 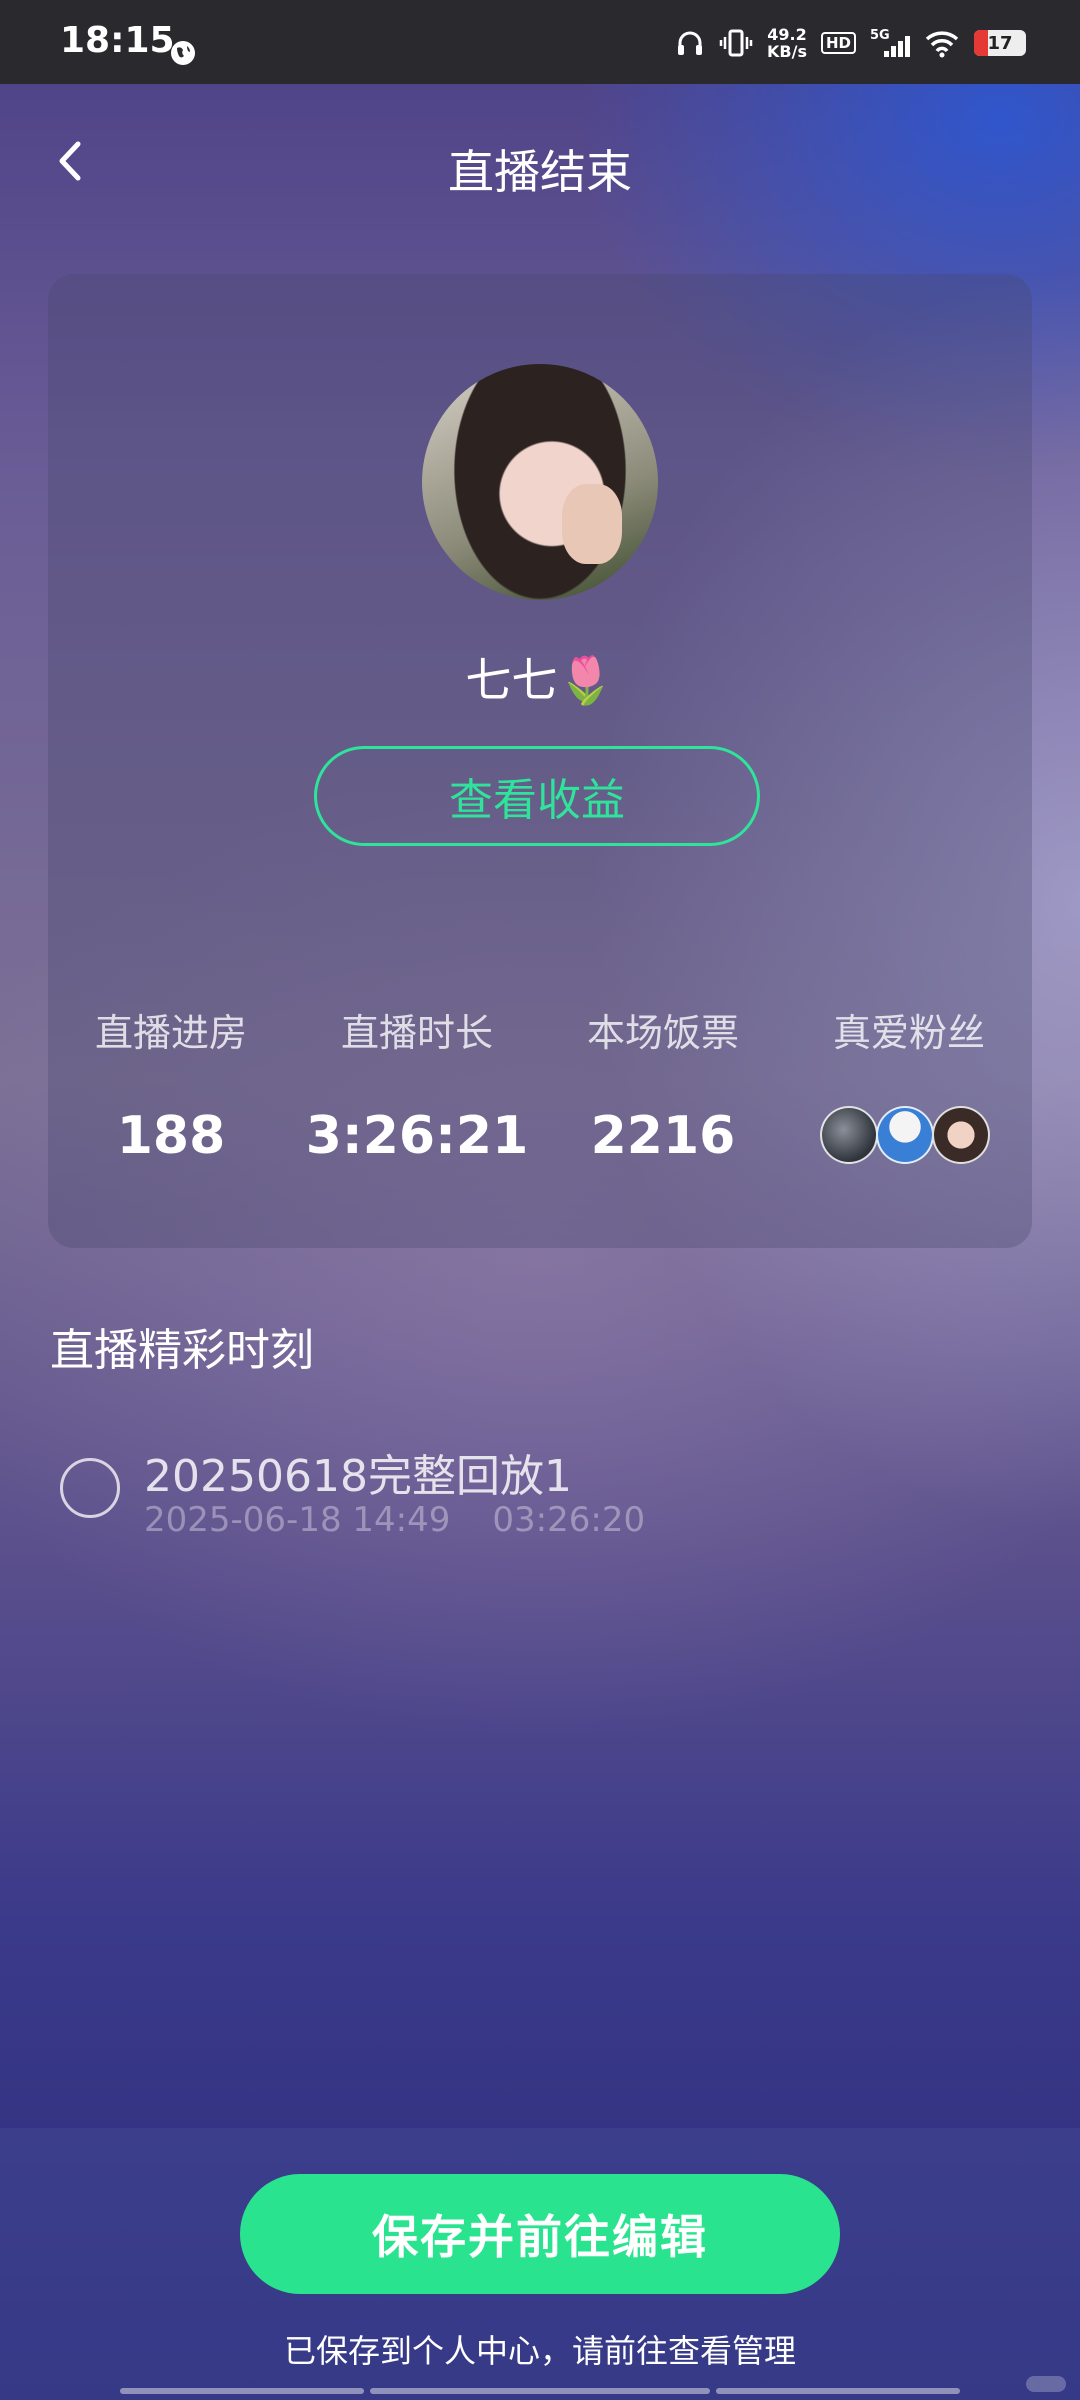 What do you see at coordinates (539, 2351) in the screenshot?
I see `save-note: 已保存到个人中心，请前往查看管理` at bounding box center [539, 2351].